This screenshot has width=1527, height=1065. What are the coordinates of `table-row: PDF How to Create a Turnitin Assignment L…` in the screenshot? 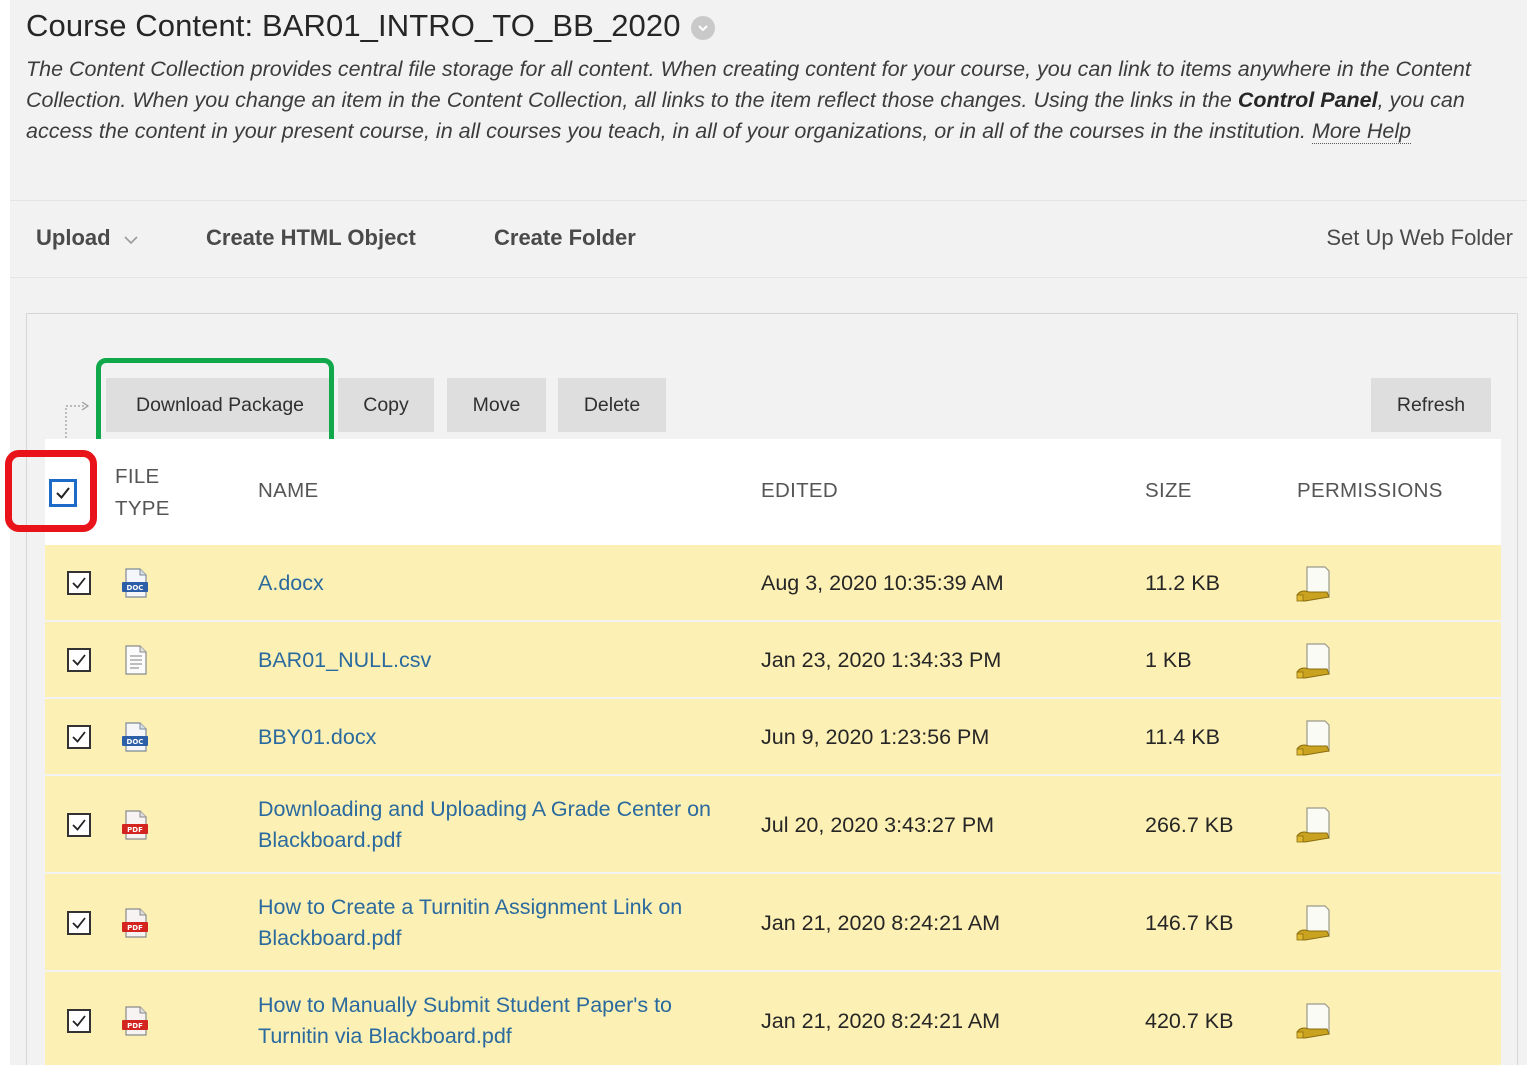 It's located at (773, 923).